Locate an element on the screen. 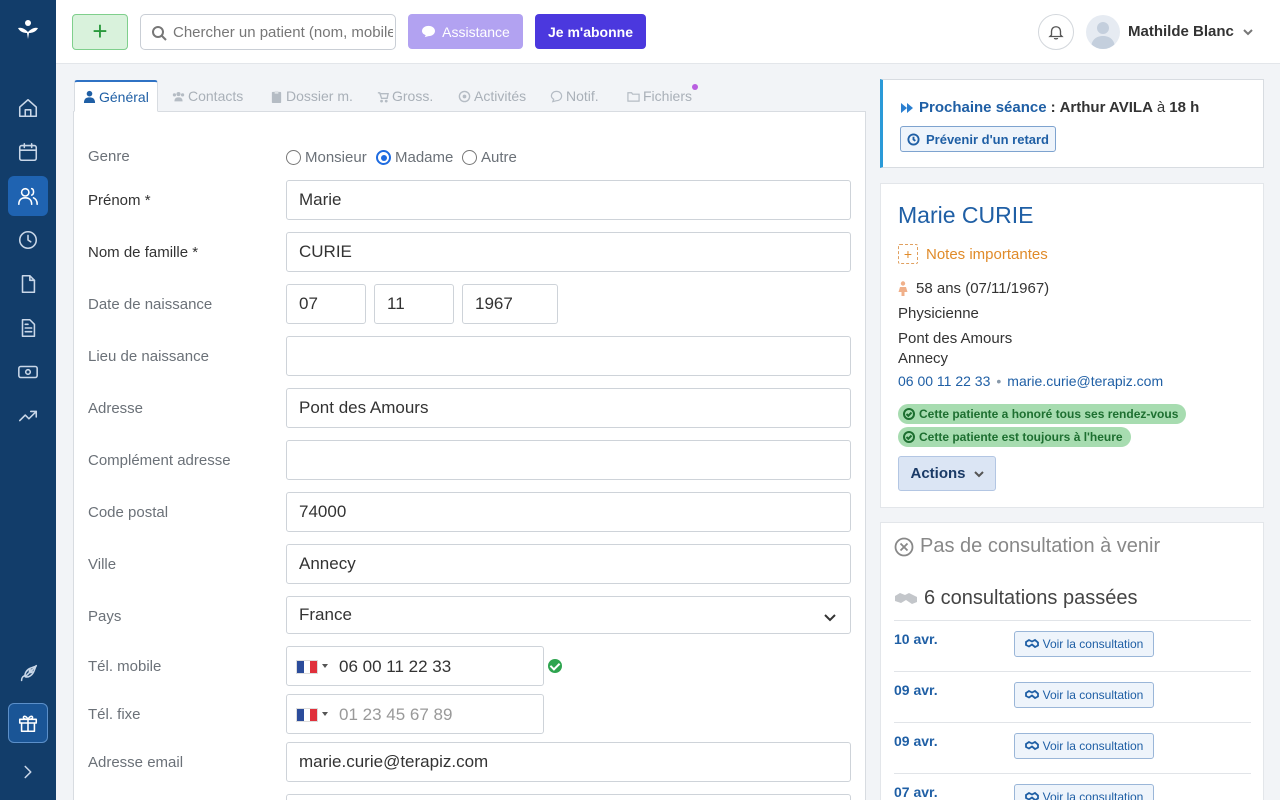  invoice-icon is located at coordinates (28, 328).